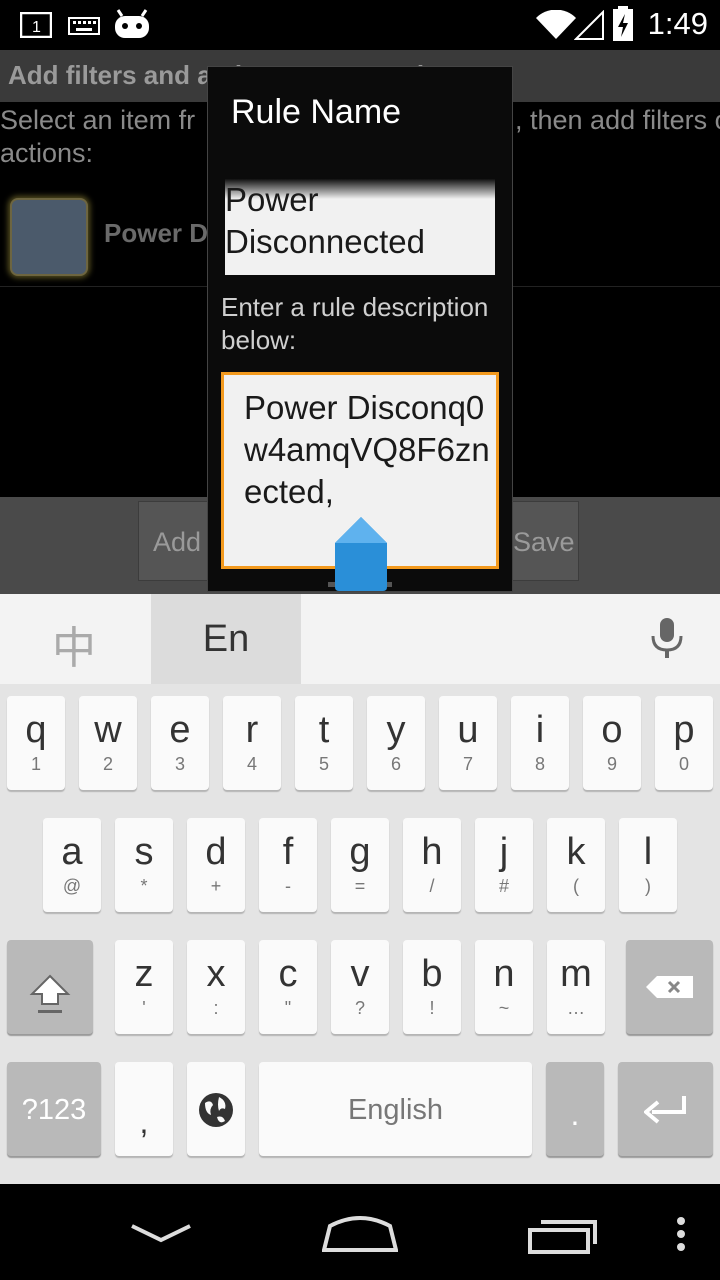 The width and height of the screenshot is (720, 1280). Describe the element at coordinates (144, 987) in the screenshot. I see `key-z: z '` at that location.